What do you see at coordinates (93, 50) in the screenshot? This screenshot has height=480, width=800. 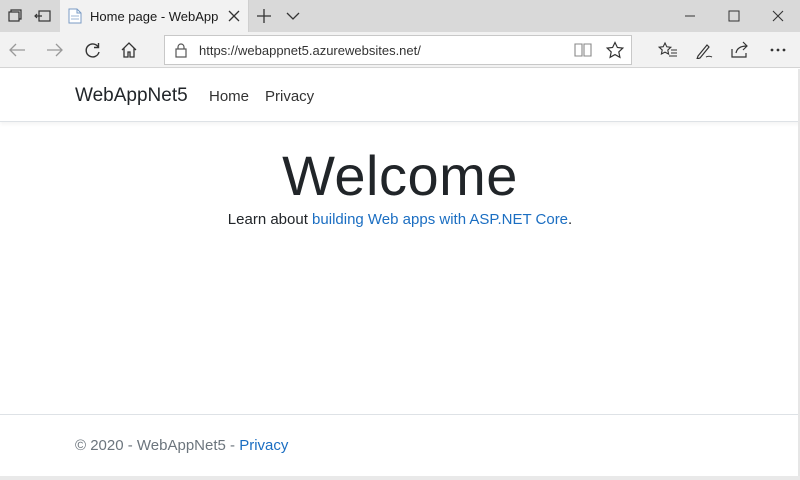 I see `refresh-icon` at bounding box center [93, 50].